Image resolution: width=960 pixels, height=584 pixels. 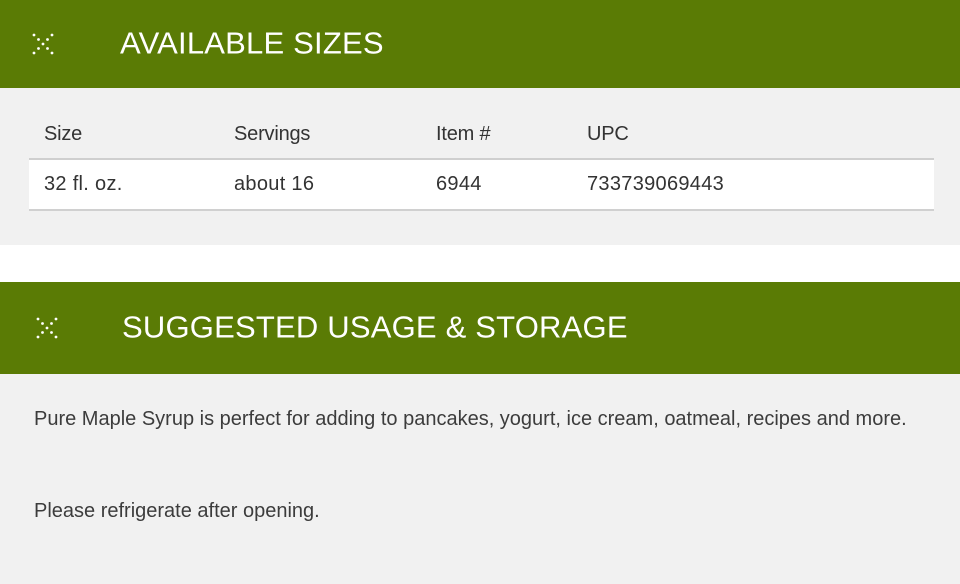 What do you see at coordinates (320, 185) in the screenshot?
I see `cell-servings: about 16` at bounding box center [320, 185].